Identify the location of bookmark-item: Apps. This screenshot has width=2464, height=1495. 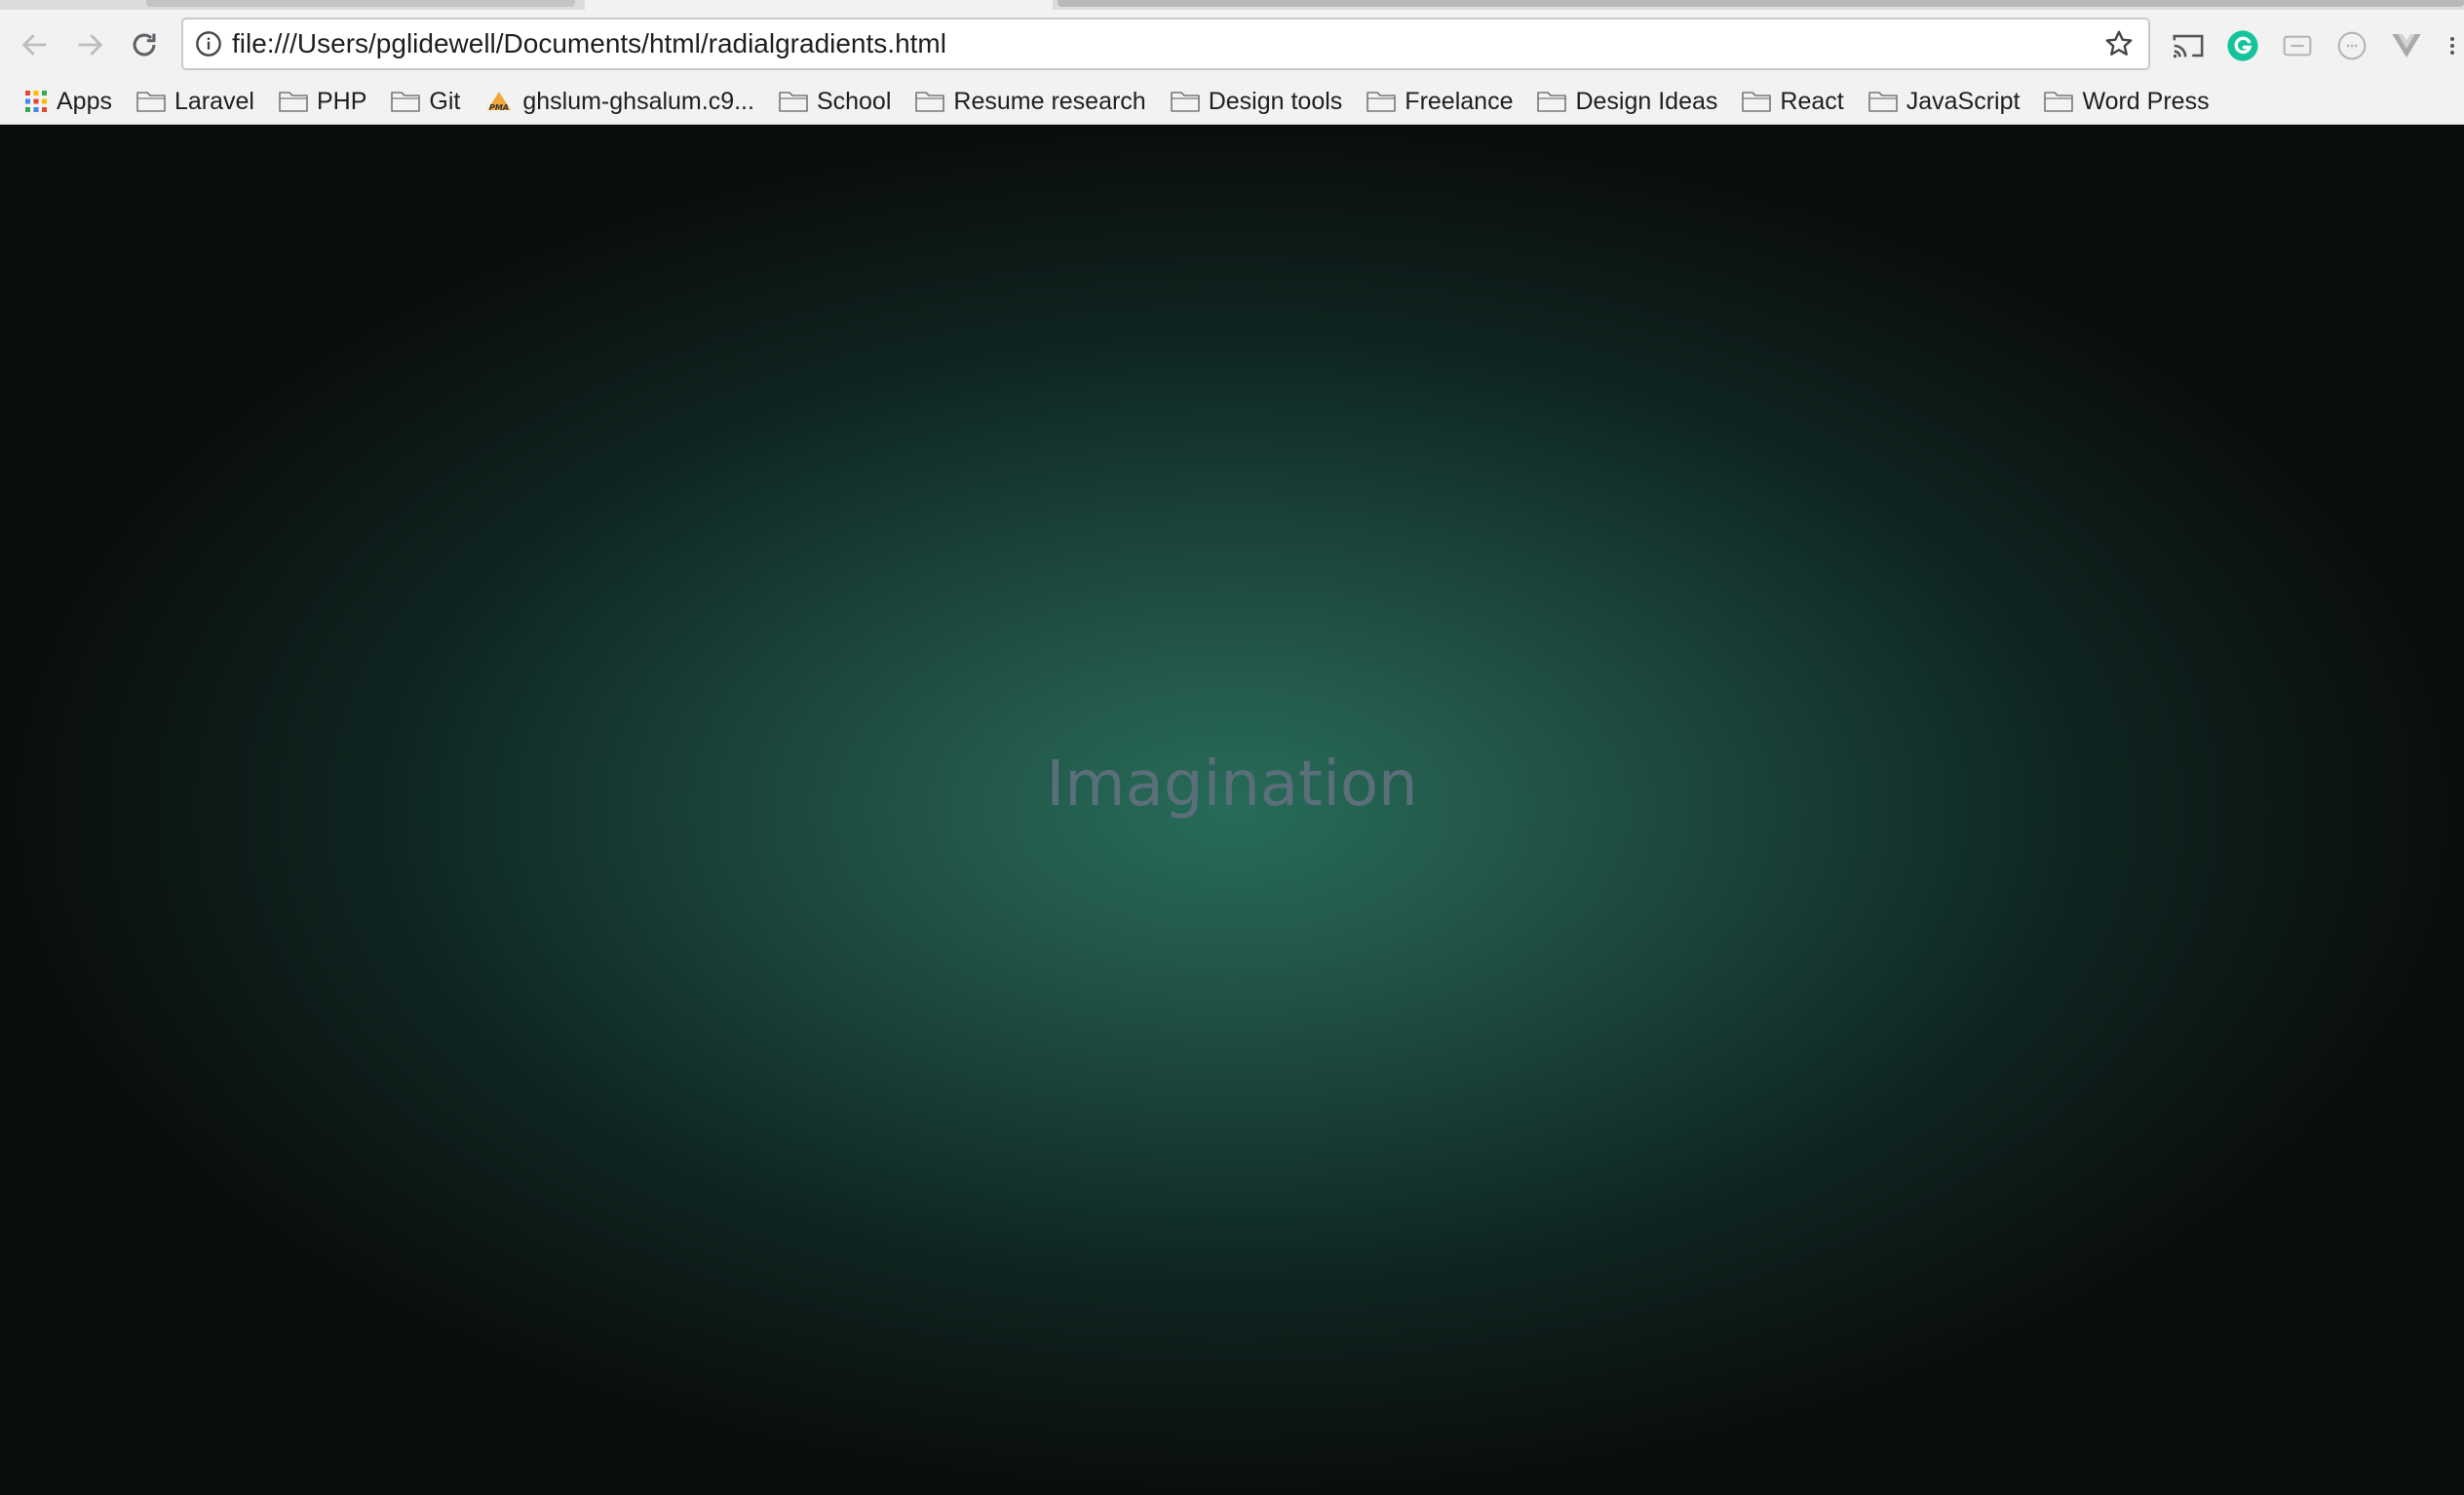
(74, 101).